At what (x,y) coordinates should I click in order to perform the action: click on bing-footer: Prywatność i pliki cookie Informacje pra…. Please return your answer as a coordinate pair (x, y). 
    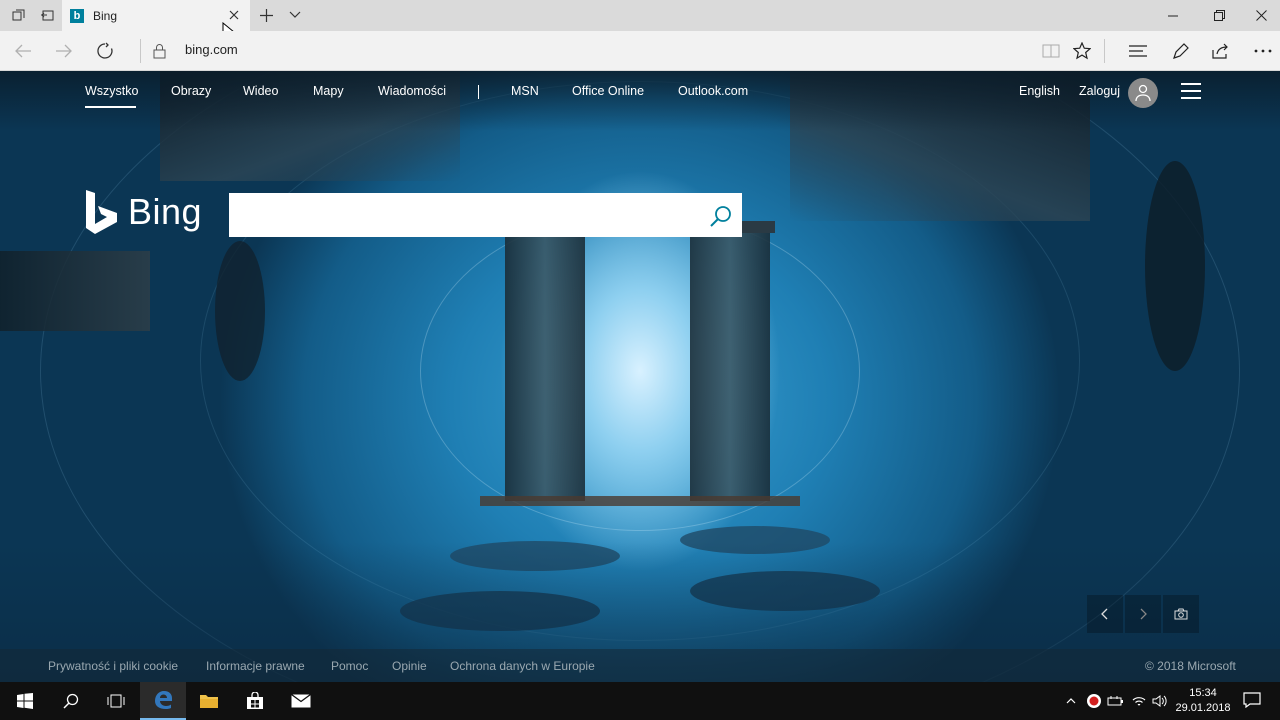
    Looking at the image, I should click on (640, 665).